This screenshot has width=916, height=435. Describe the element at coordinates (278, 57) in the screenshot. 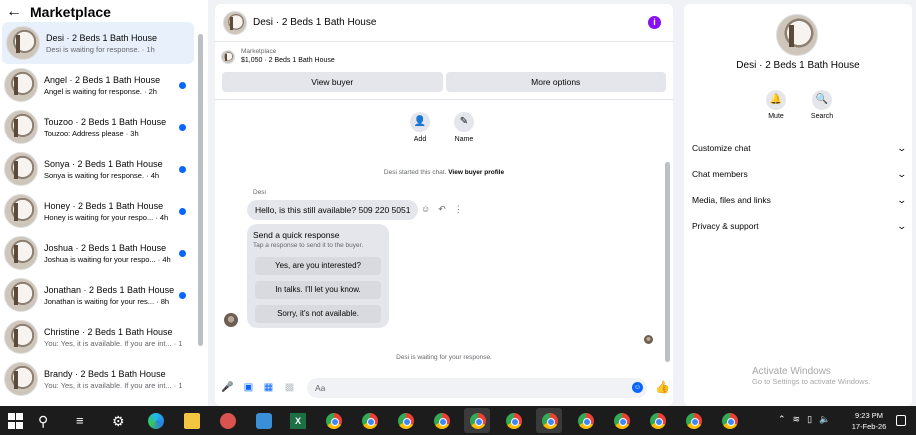

I see `listing-summary: Marketplace $1,050 · 2 Beds 1 Bath House` at that location.